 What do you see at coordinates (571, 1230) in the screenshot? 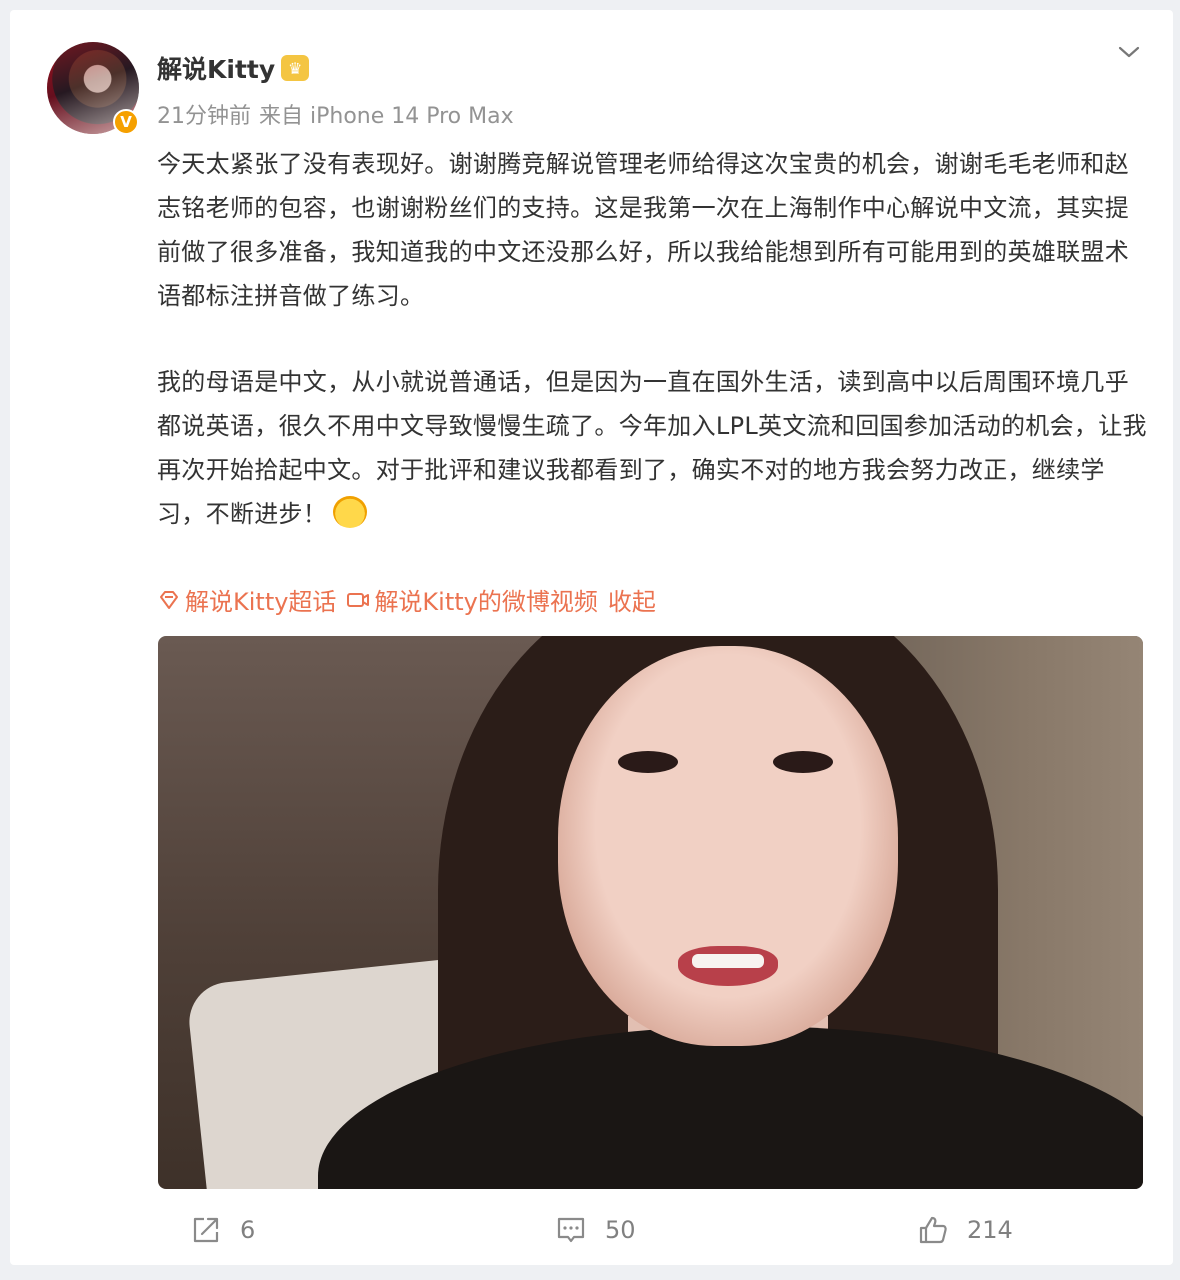
I see `comment-icon` at bounding box center [571, 1230].